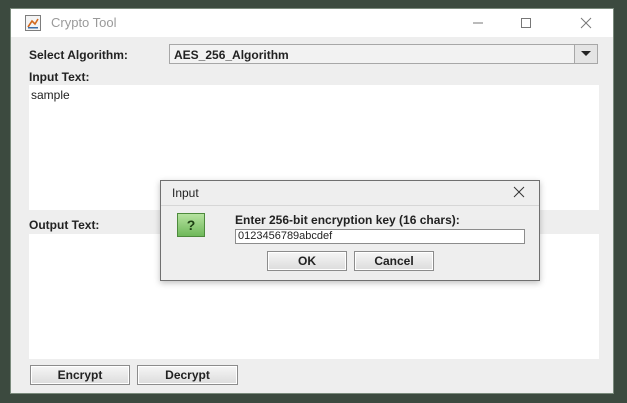  I want to click on maximize-button, so click(526, 23).